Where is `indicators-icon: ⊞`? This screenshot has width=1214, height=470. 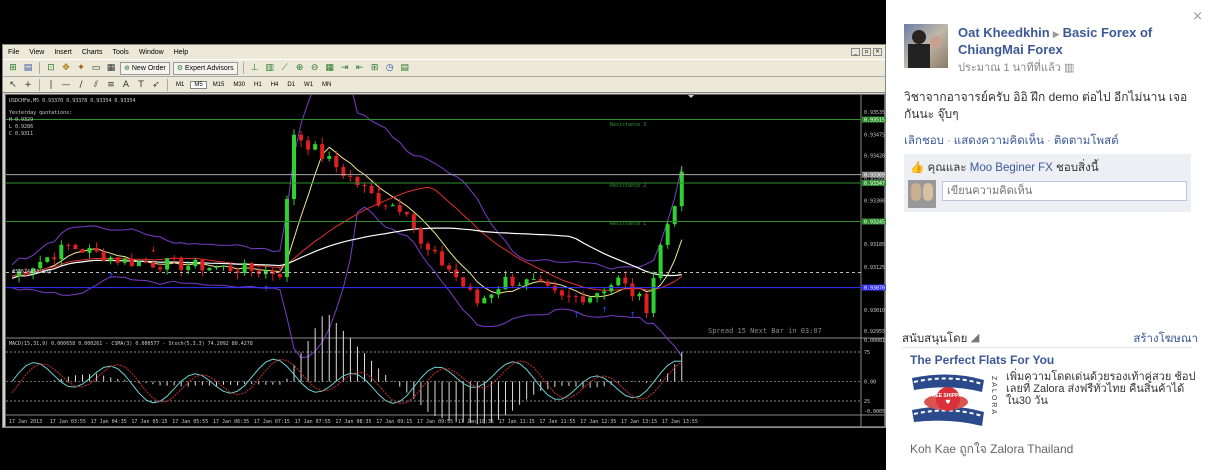
indicators-icon: ⊞ is located at coordinates (375, 68).